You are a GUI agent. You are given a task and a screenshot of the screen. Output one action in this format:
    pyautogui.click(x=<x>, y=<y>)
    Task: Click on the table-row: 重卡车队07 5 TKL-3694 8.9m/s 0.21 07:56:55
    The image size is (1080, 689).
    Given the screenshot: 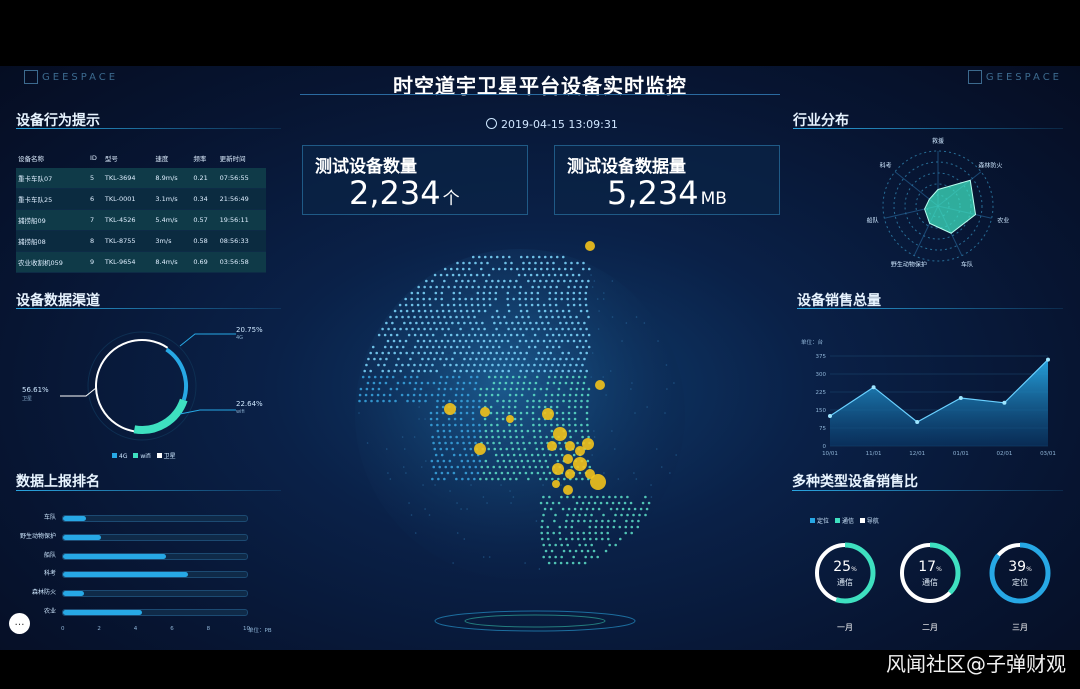 What is the action you would take?
    pyautogui.click(x=141, y=178)
    